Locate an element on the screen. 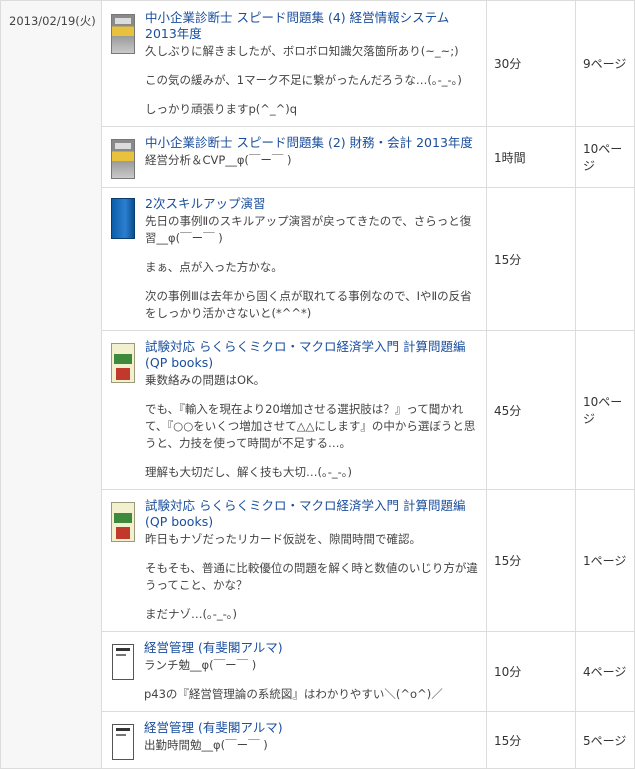  page-count is located at coordinates (605, 259).